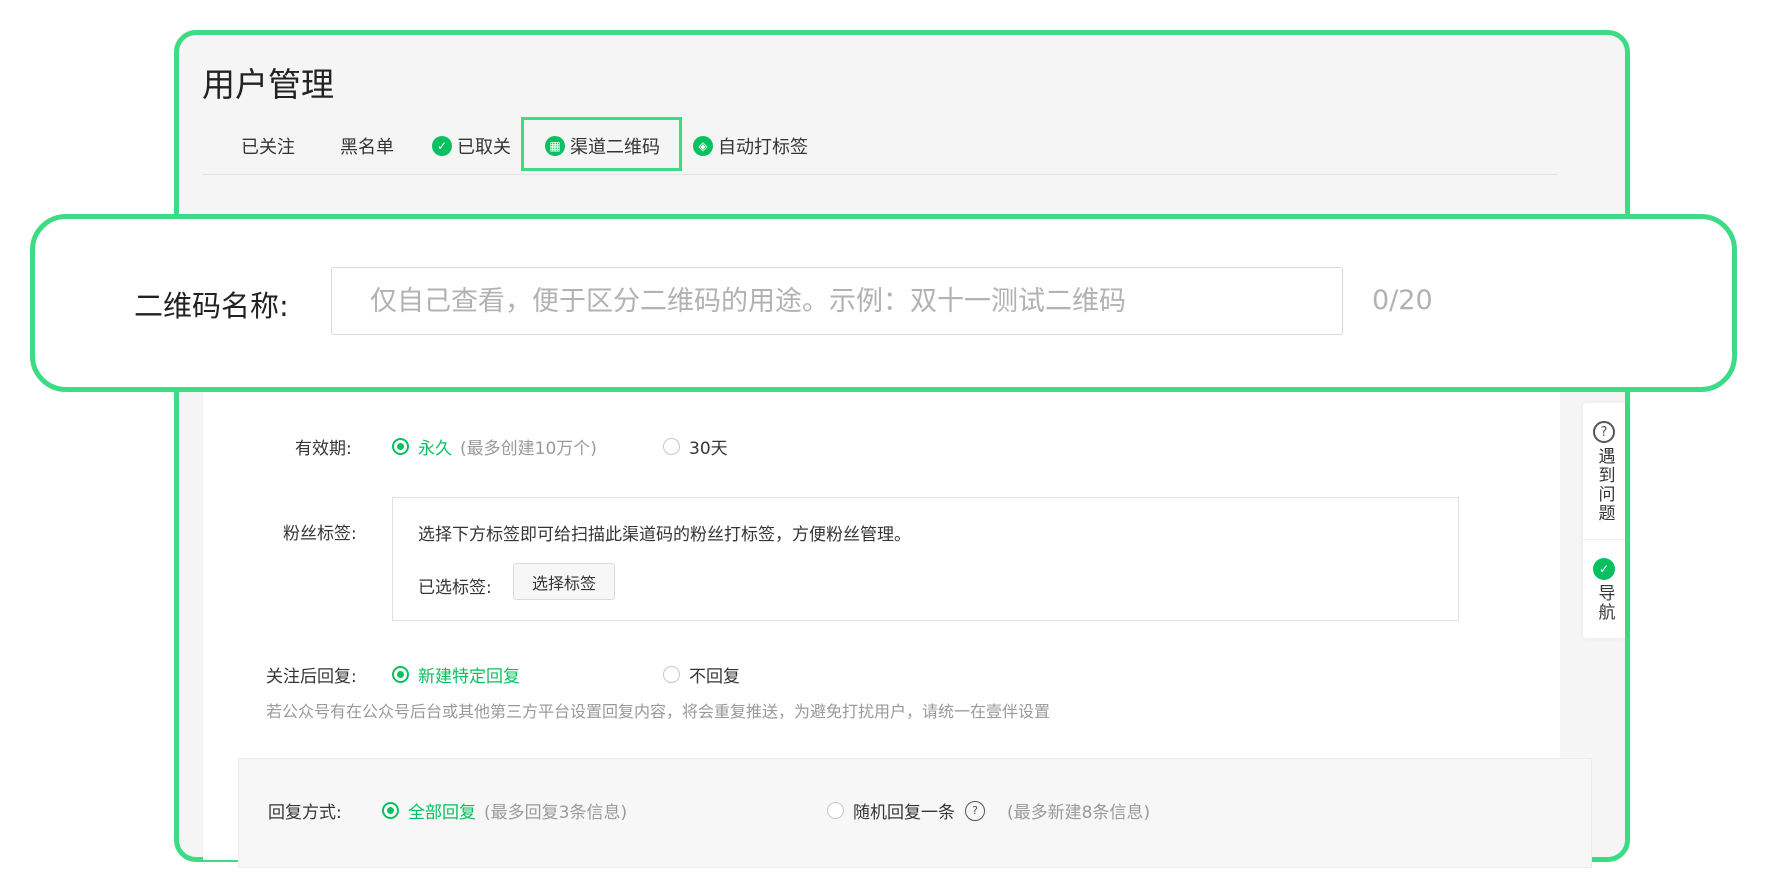 The image size is (1765, 893). Describe the element at coordinates (763, 147) in the screenshot. I see `tab-label: 自动打标签` at that location.